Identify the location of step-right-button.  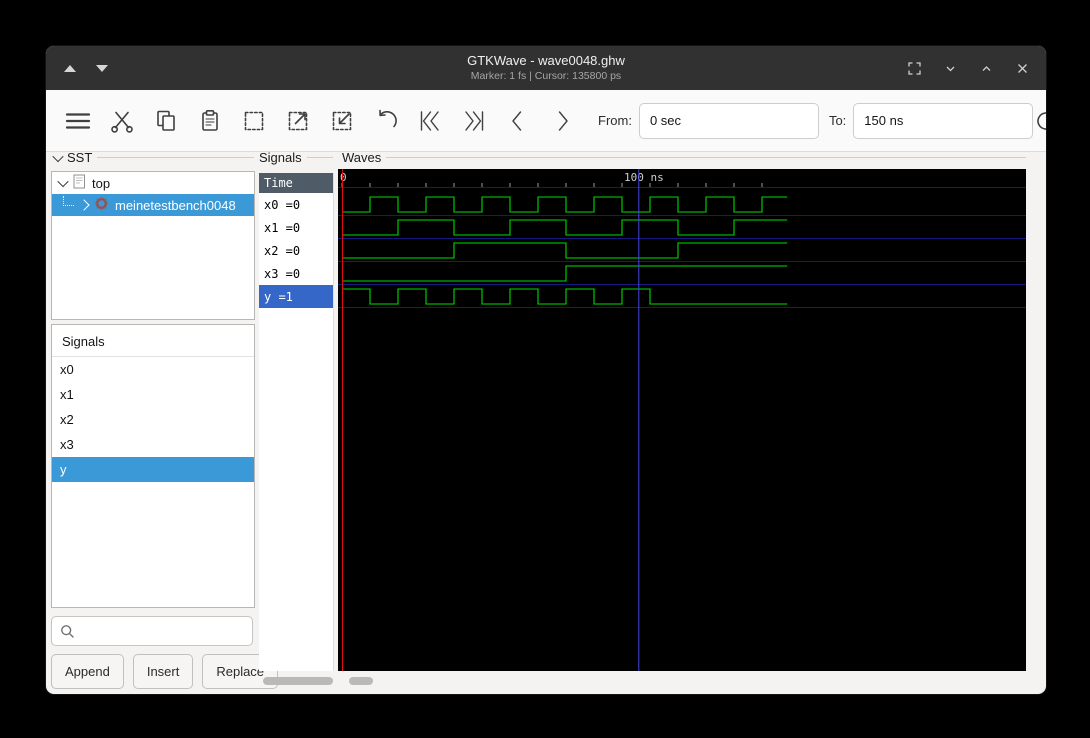
(562, 121).